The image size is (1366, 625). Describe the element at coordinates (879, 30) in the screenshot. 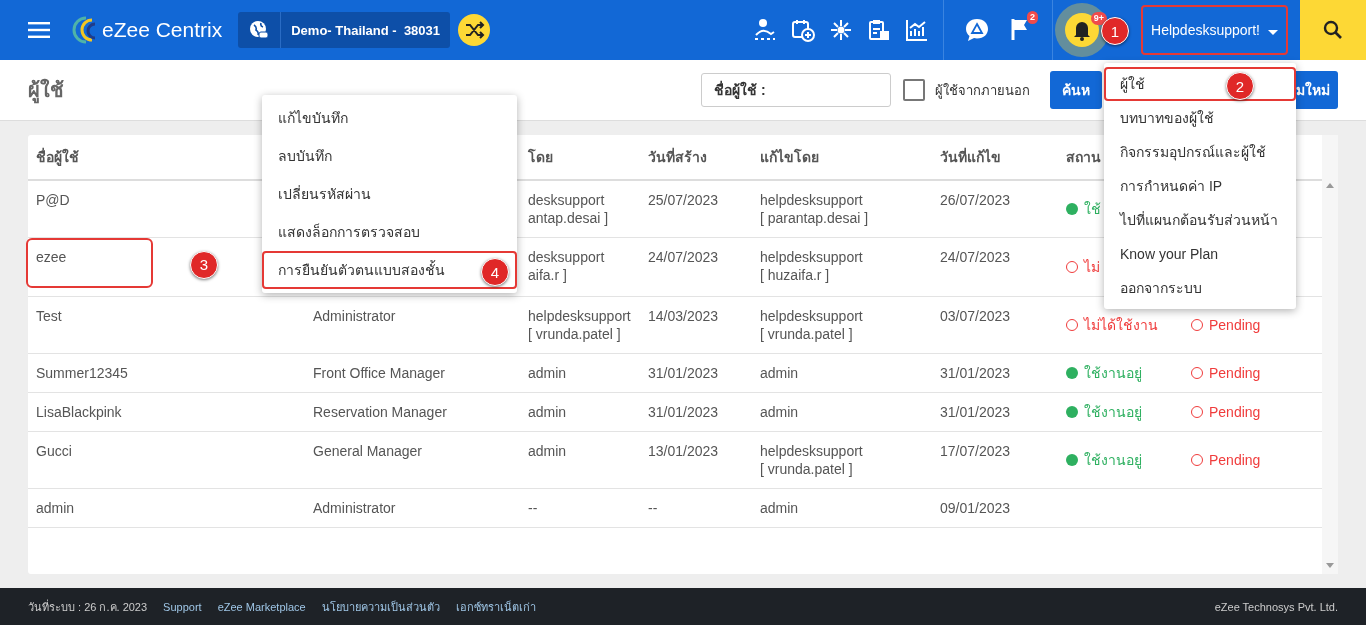

I see `clipboard-icon` at that location.